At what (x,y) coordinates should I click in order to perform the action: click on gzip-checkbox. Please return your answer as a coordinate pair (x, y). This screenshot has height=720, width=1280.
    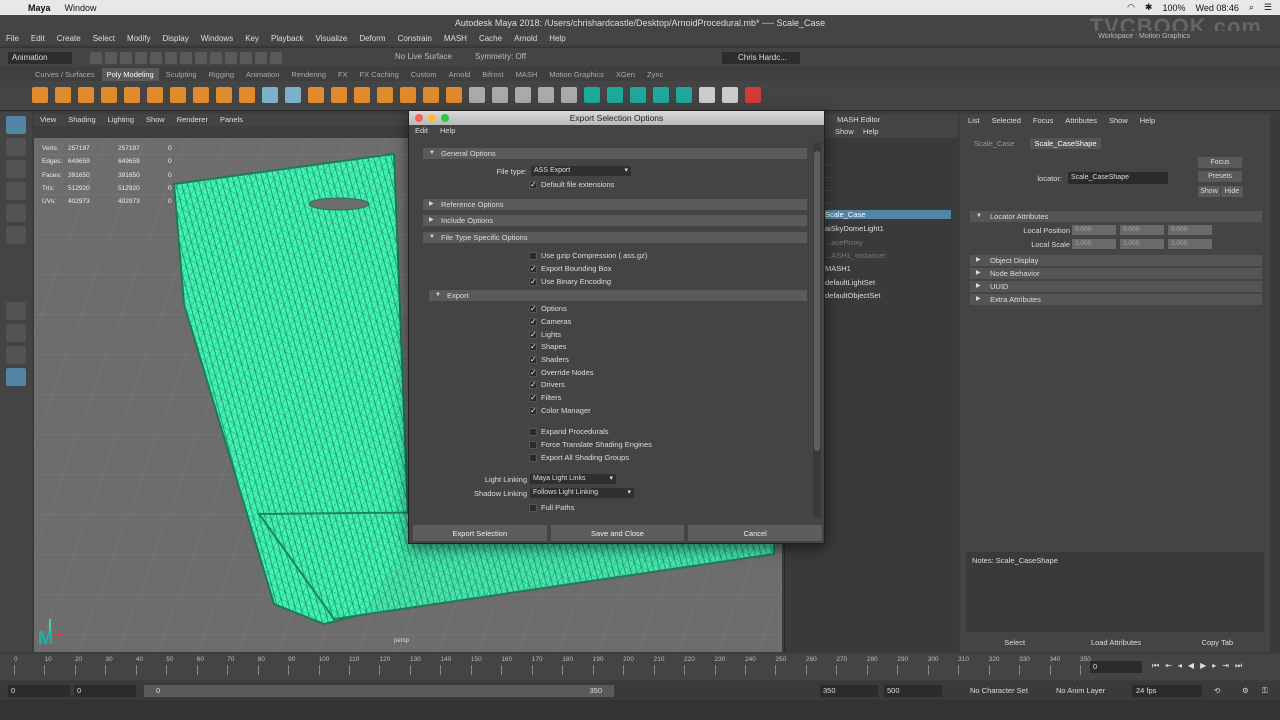
    Looking at the image, I should click on (533, 256).